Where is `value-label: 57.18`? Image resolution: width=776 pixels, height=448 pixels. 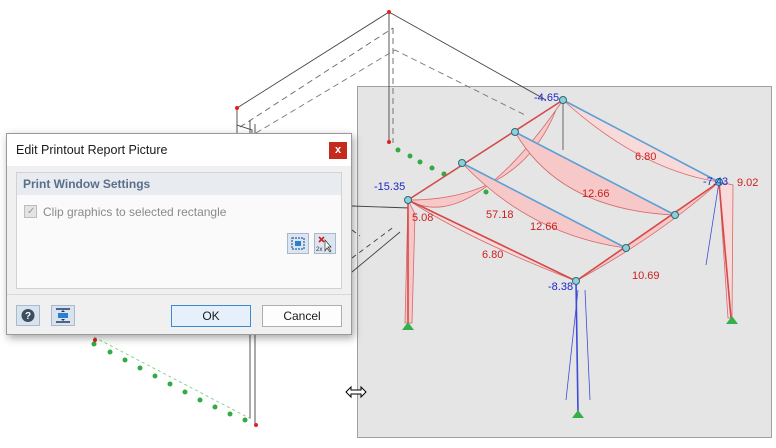 value-label: 57.18 is located at coordinates (500, 215).